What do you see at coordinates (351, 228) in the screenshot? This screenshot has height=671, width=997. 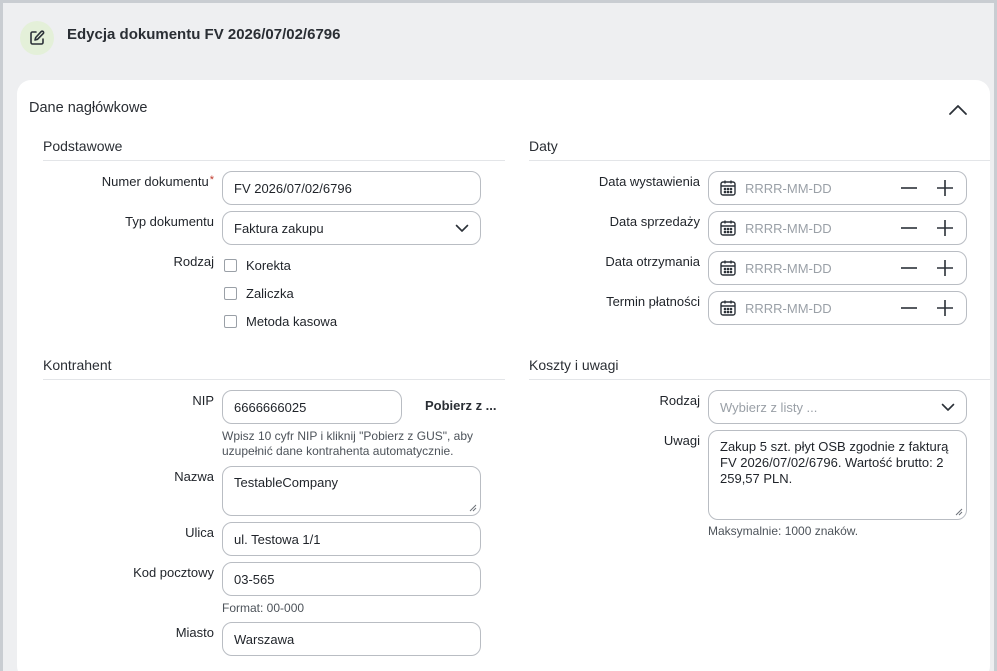 I see `doc-type-select: Faktura zakupu` at bounding box center [351, 228].